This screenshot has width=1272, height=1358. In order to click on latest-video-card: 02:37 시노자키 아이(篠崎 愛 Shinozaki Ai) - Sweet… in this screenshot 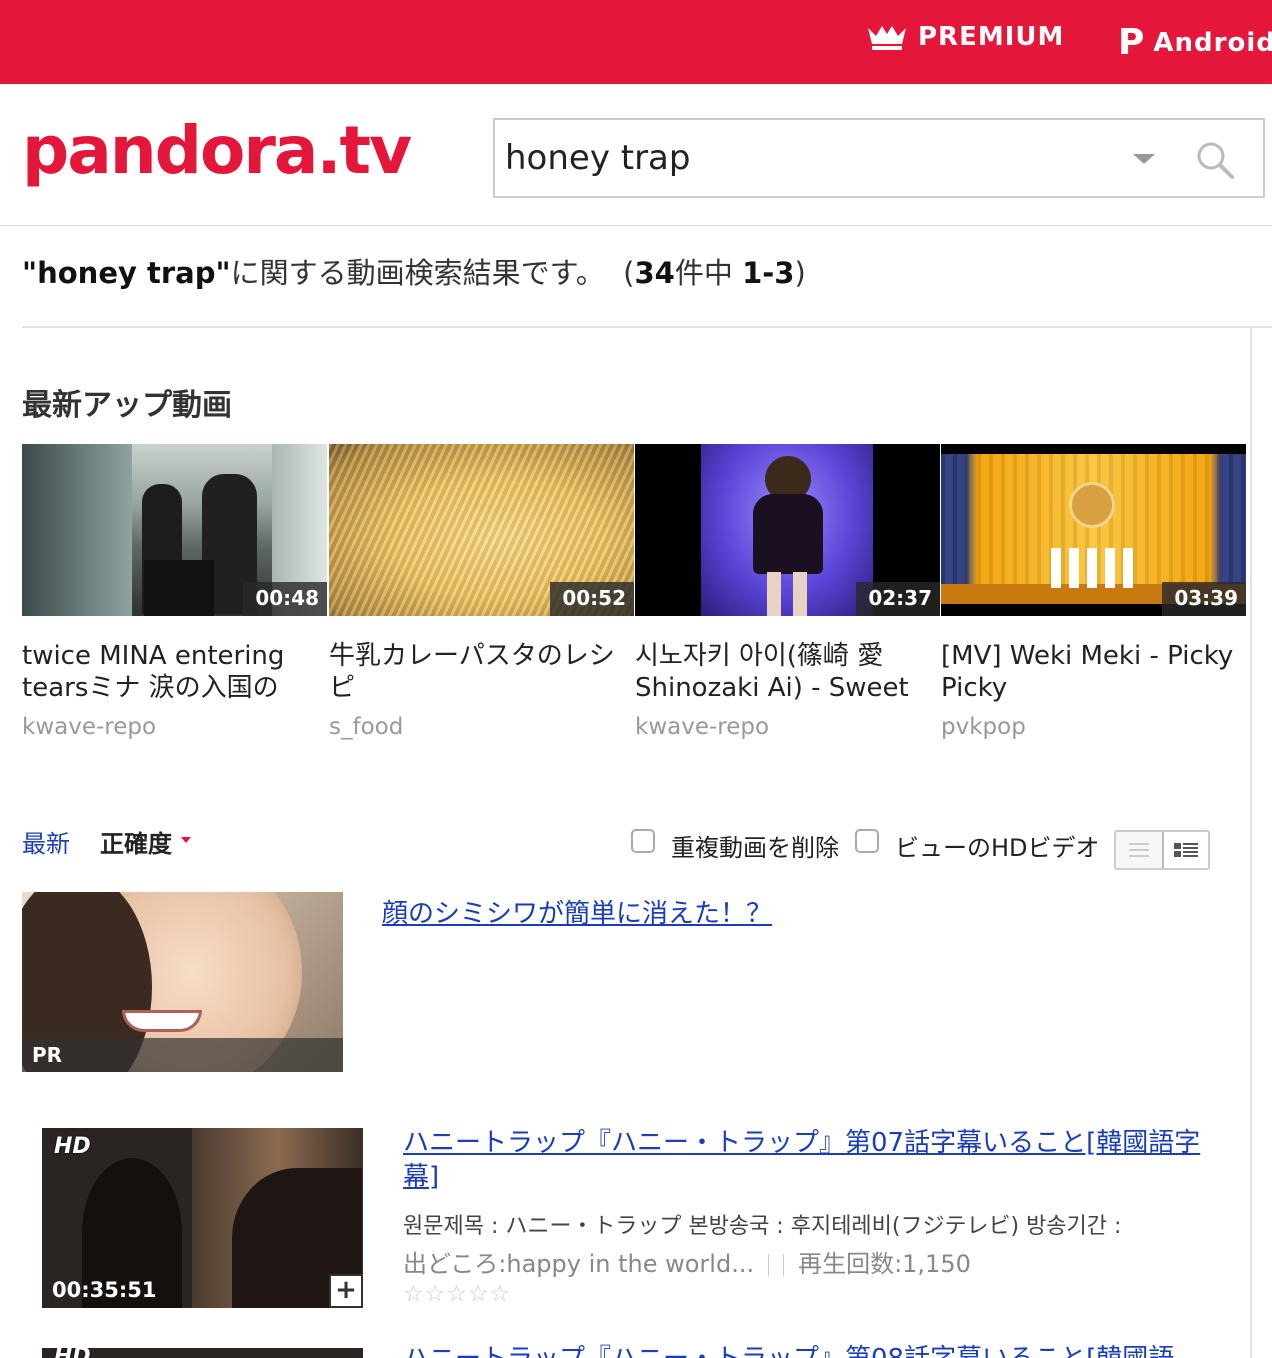, I will do `click(787, 592)`.